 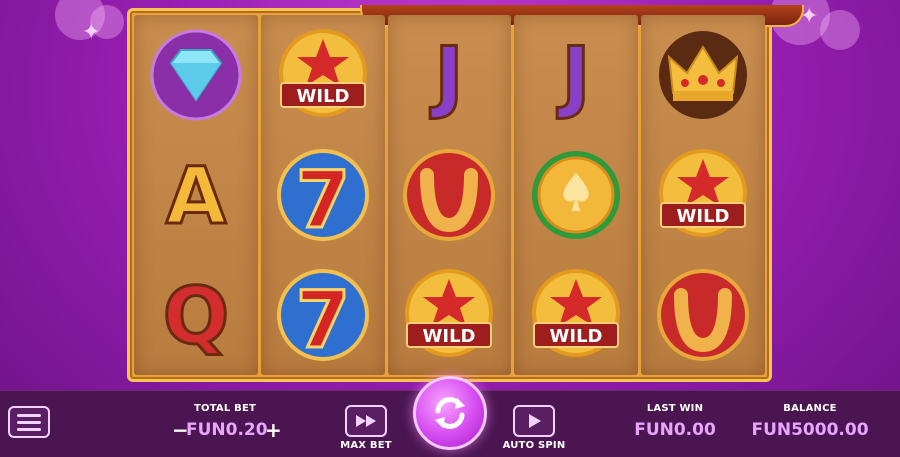 What do you see at coordinates (810, 408) in the screenshot?
I see `balance-label: BALANCE` at bounding box center [810, 408].